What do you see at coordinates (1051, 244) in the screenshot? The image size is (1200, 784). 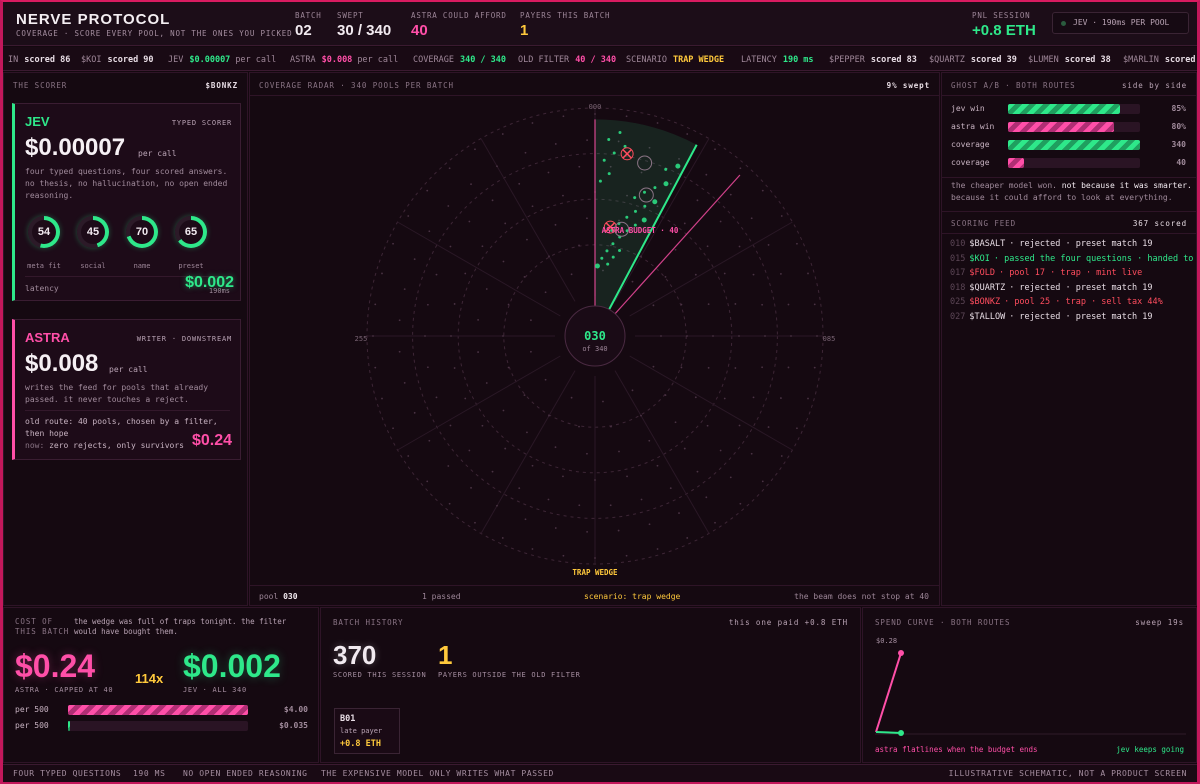 I see `feed-item: 010 $BASALT · rejected · preset match 19` at bounding box center [1051, 244].